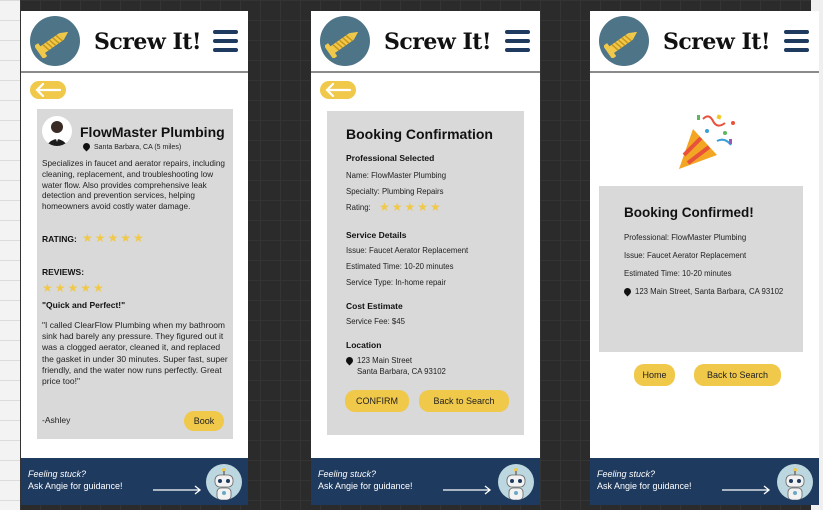 The image size is (823, 510). I want to click on service-type-line: Service Type: In-home repair, so click(396, 282).